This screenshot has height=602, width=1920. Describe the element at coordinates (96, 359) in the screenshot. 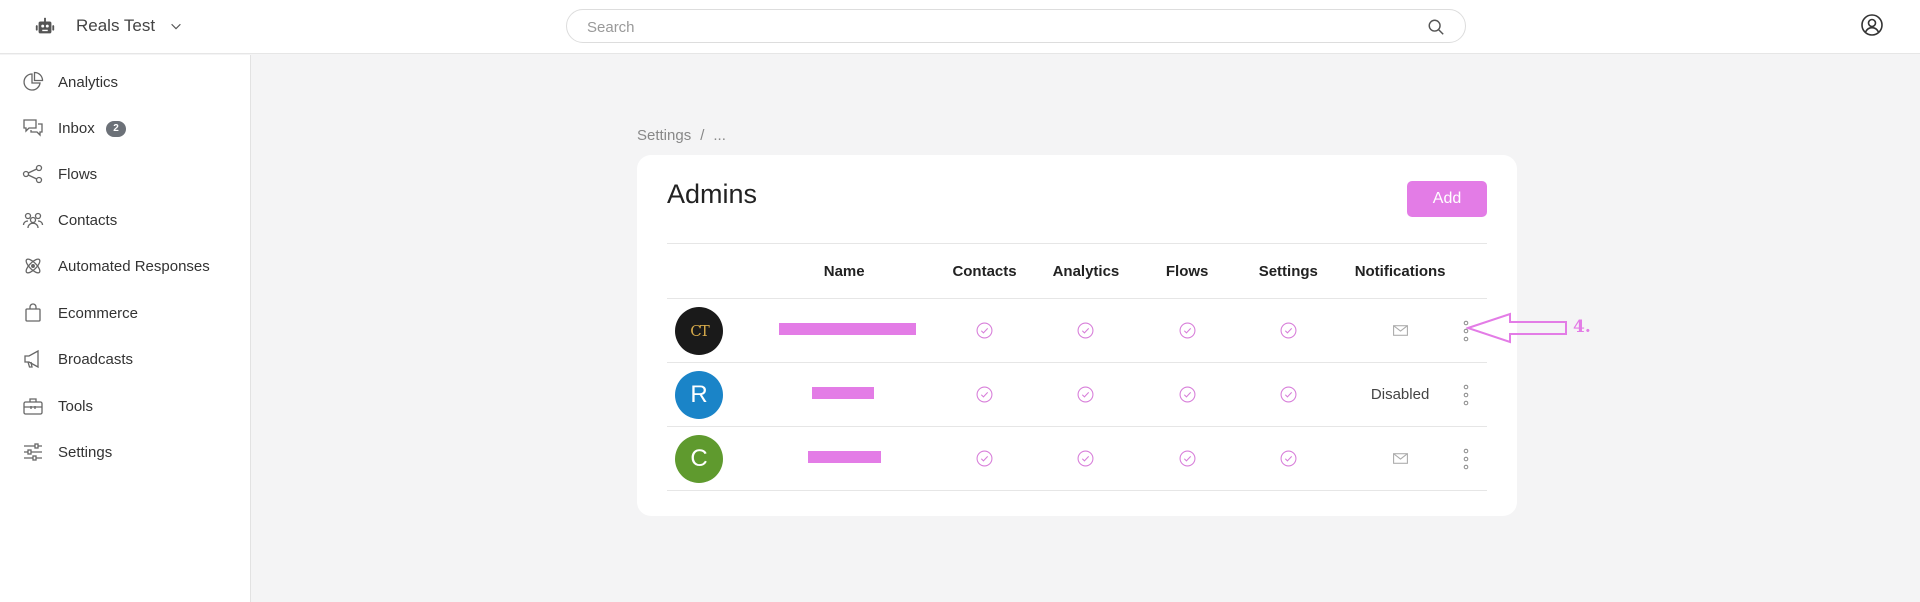

I see `sidebar-item-label: Broadcasts` at that location.